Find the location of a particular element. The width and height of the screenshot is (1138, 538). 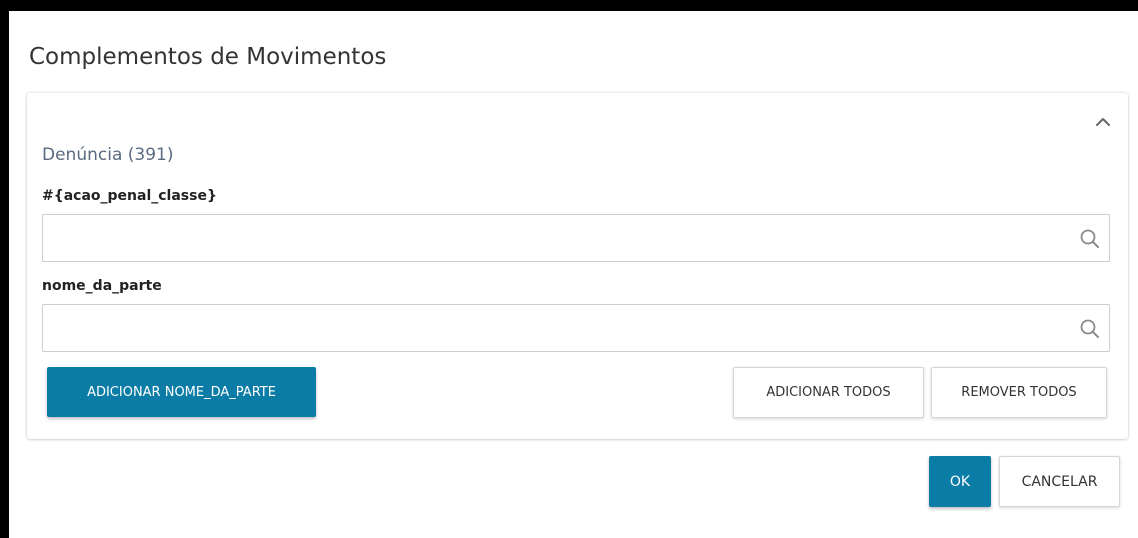

dialog-title: Complementos de Movimentos is located at coordinates (208, 57).